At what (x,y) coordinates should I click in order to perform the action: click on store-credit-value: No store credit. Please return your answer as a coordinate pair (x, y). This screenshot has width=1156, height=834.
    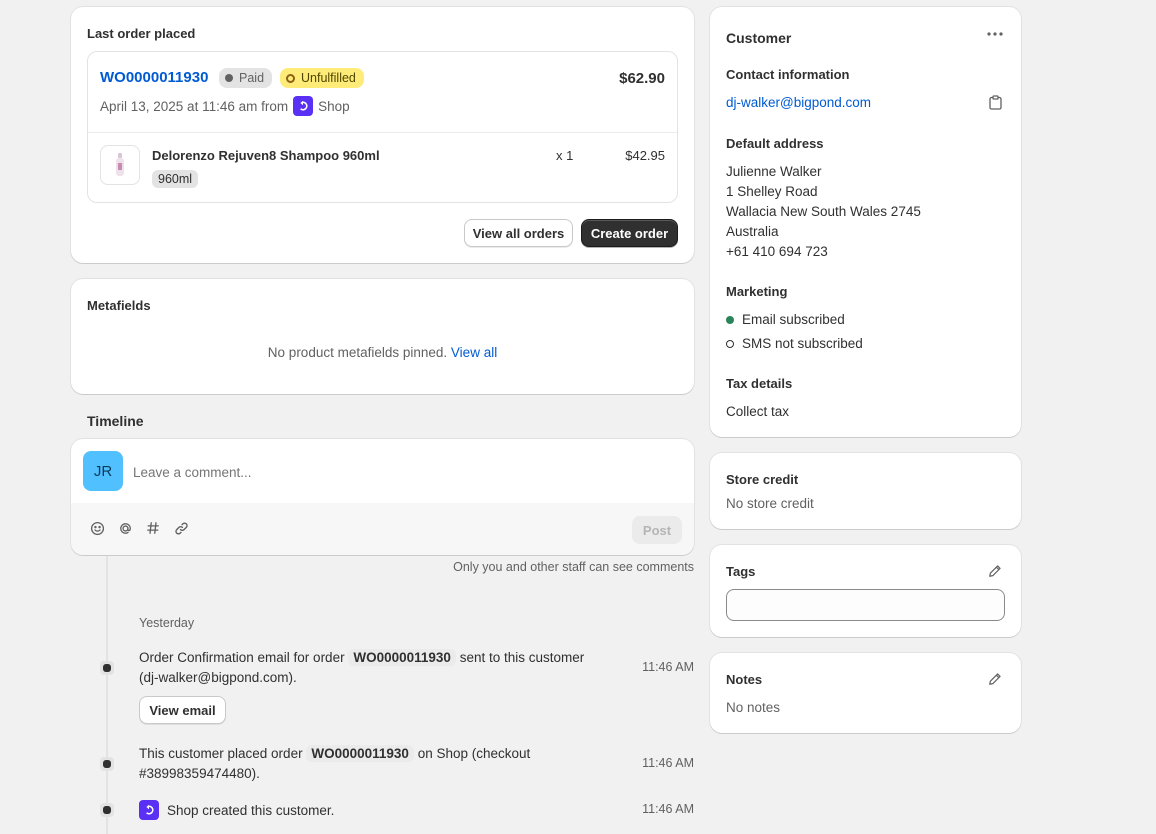
    Looking at the image, I should click on (770, 503).